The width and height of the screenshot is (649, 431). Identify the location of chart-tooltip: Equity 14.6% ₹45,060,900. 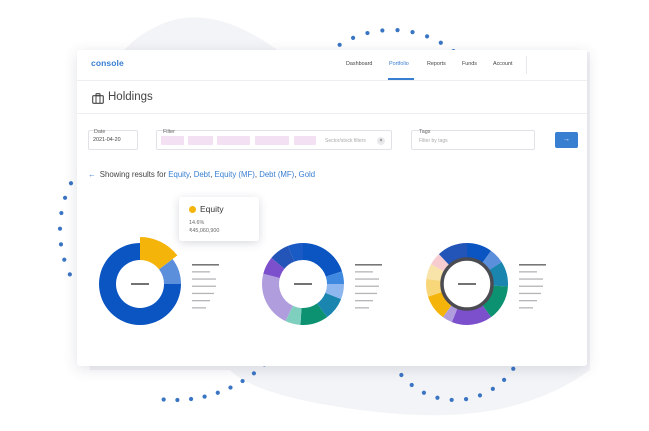
(219, 219).